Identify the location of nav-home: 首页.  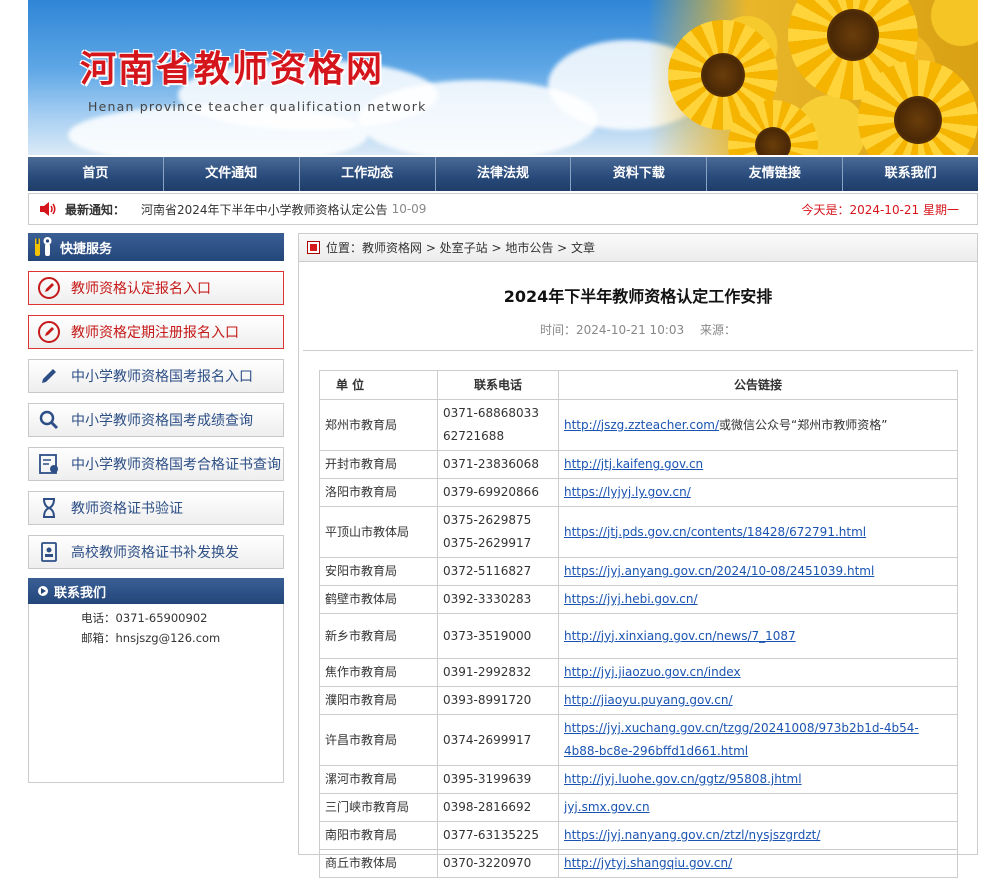
(96, 174).